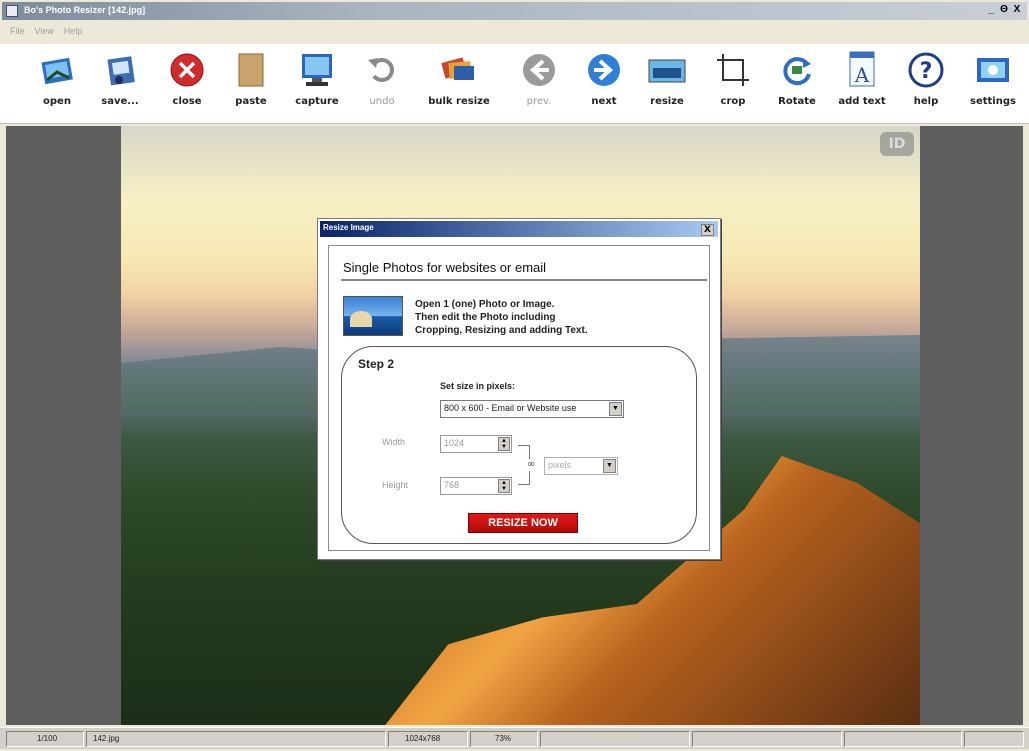 Image resolution: width=1029 pixels, height=751 pixels. Describe the element at coordinates (57, 101) in the screenshot. I see `open-label: open` at that location.